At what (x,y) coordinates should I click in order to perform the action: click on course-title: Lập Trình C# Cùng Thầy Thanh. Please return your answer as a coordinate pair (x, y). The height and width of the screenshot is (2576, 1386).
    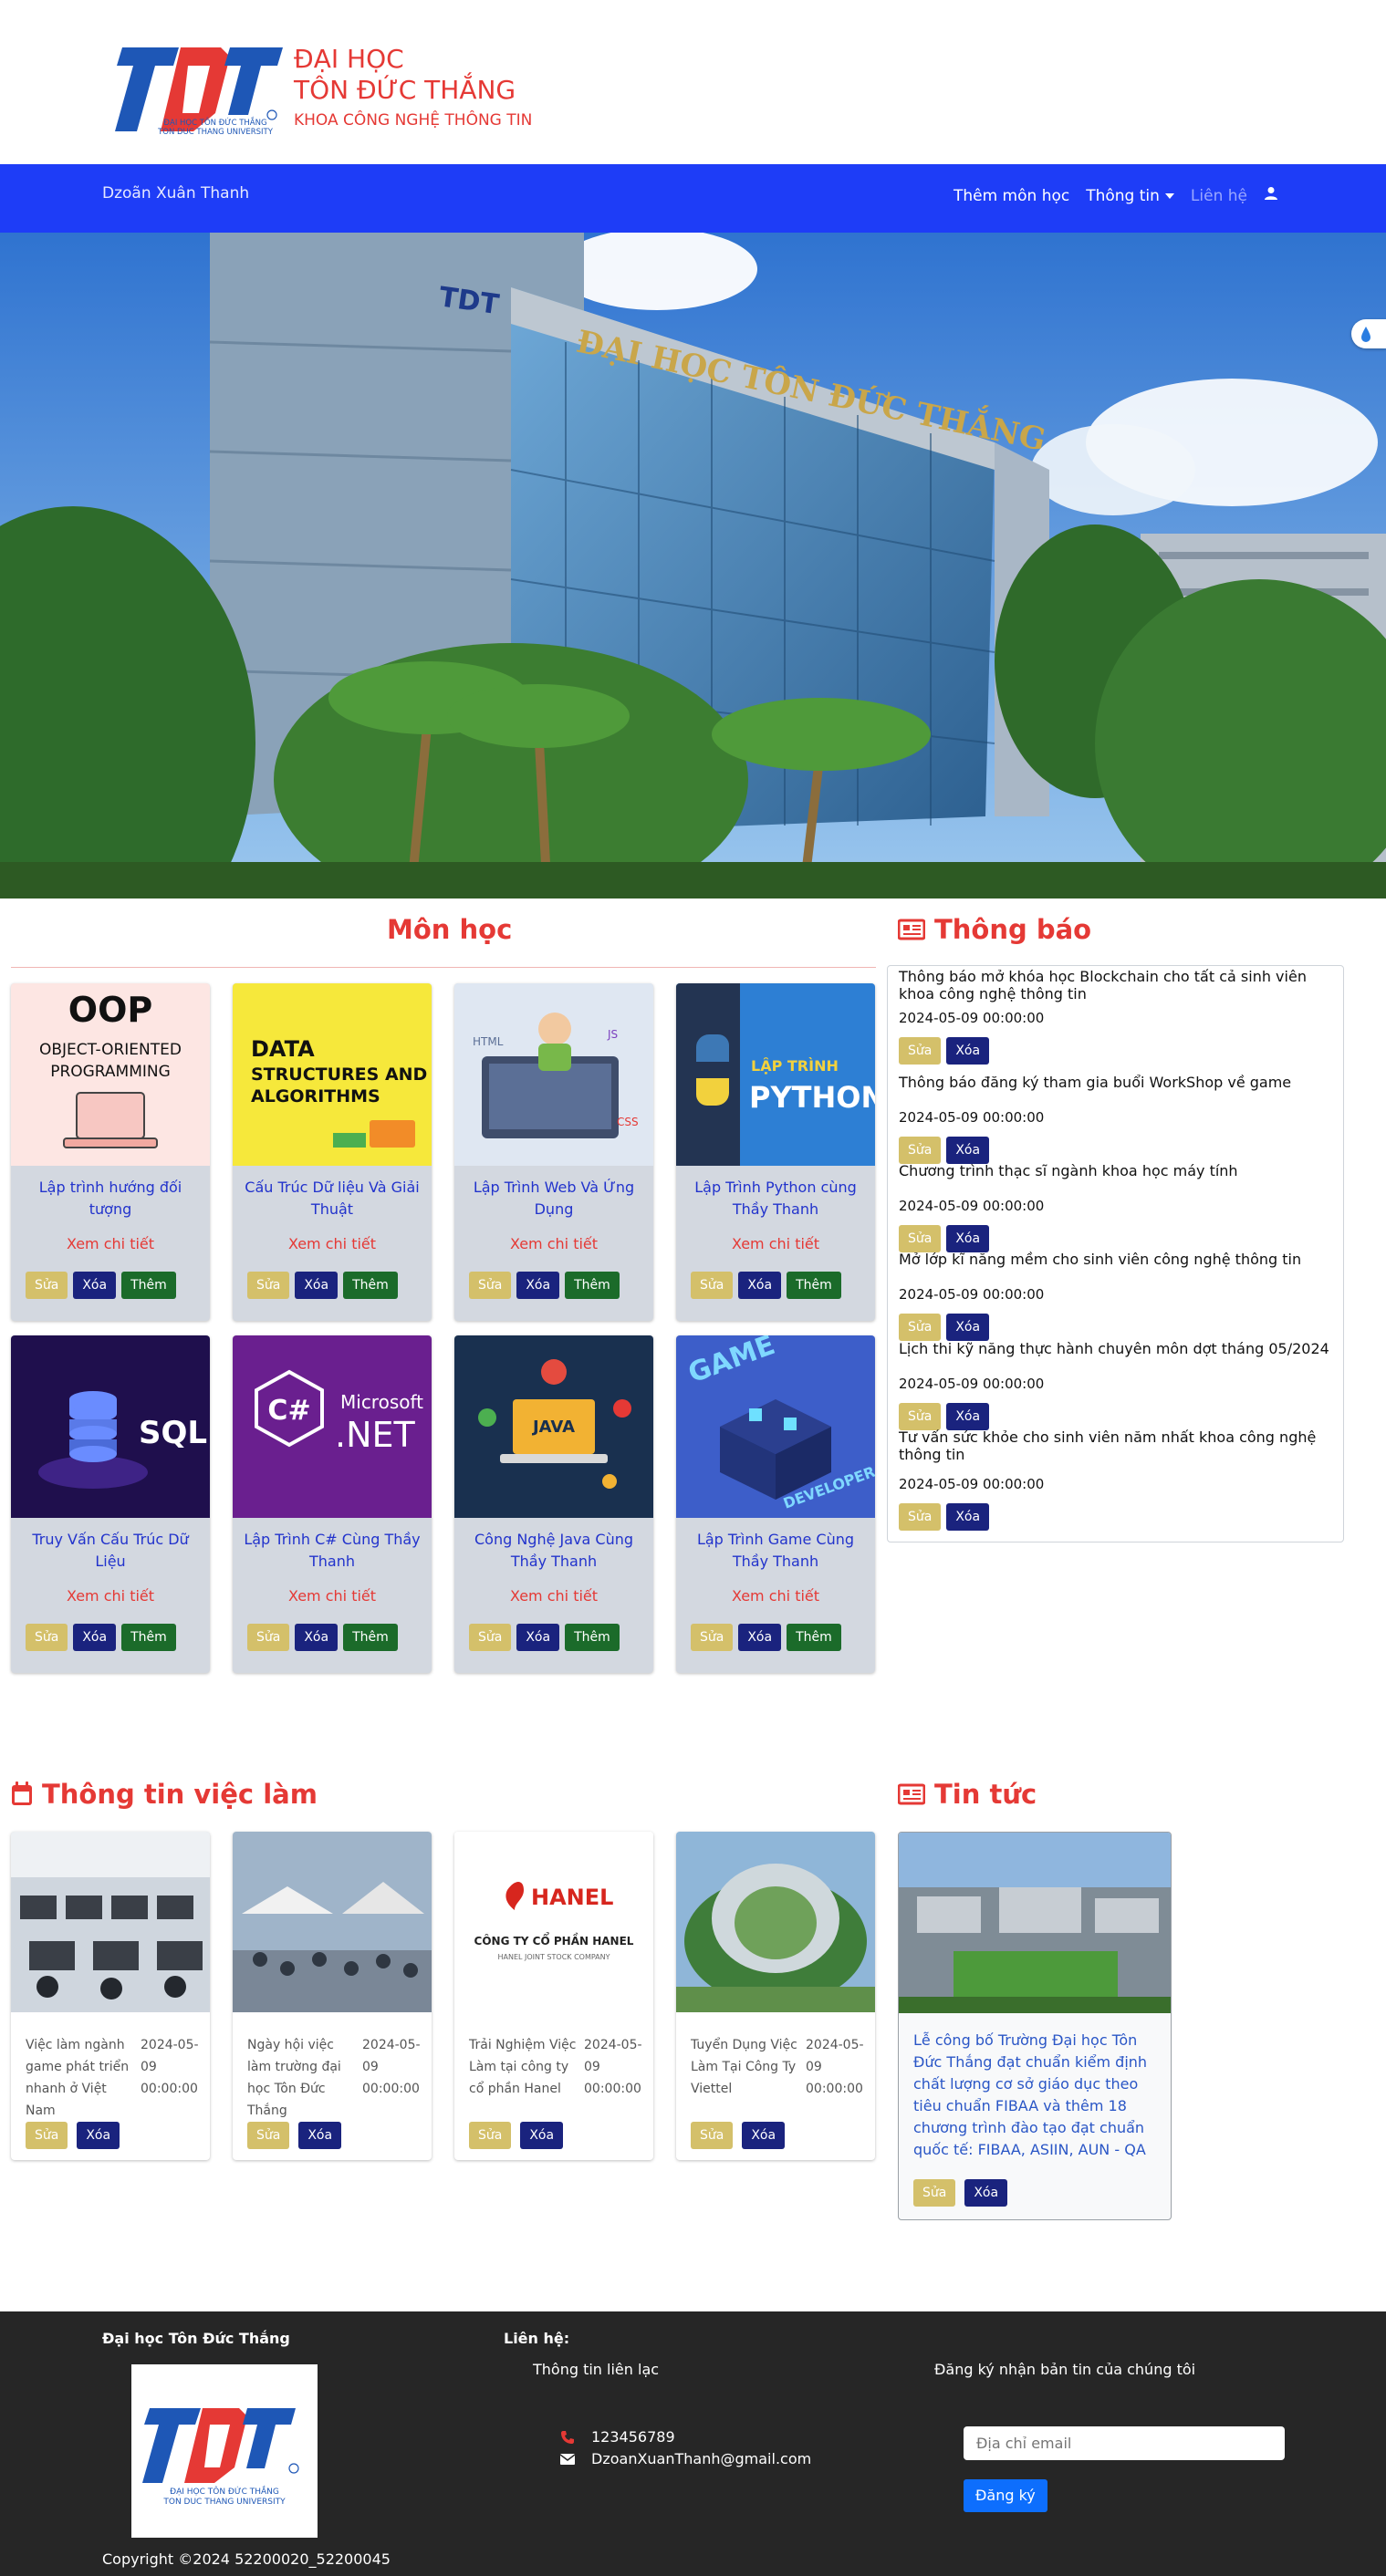
    Looking at the image, I should click on (332, 1551).